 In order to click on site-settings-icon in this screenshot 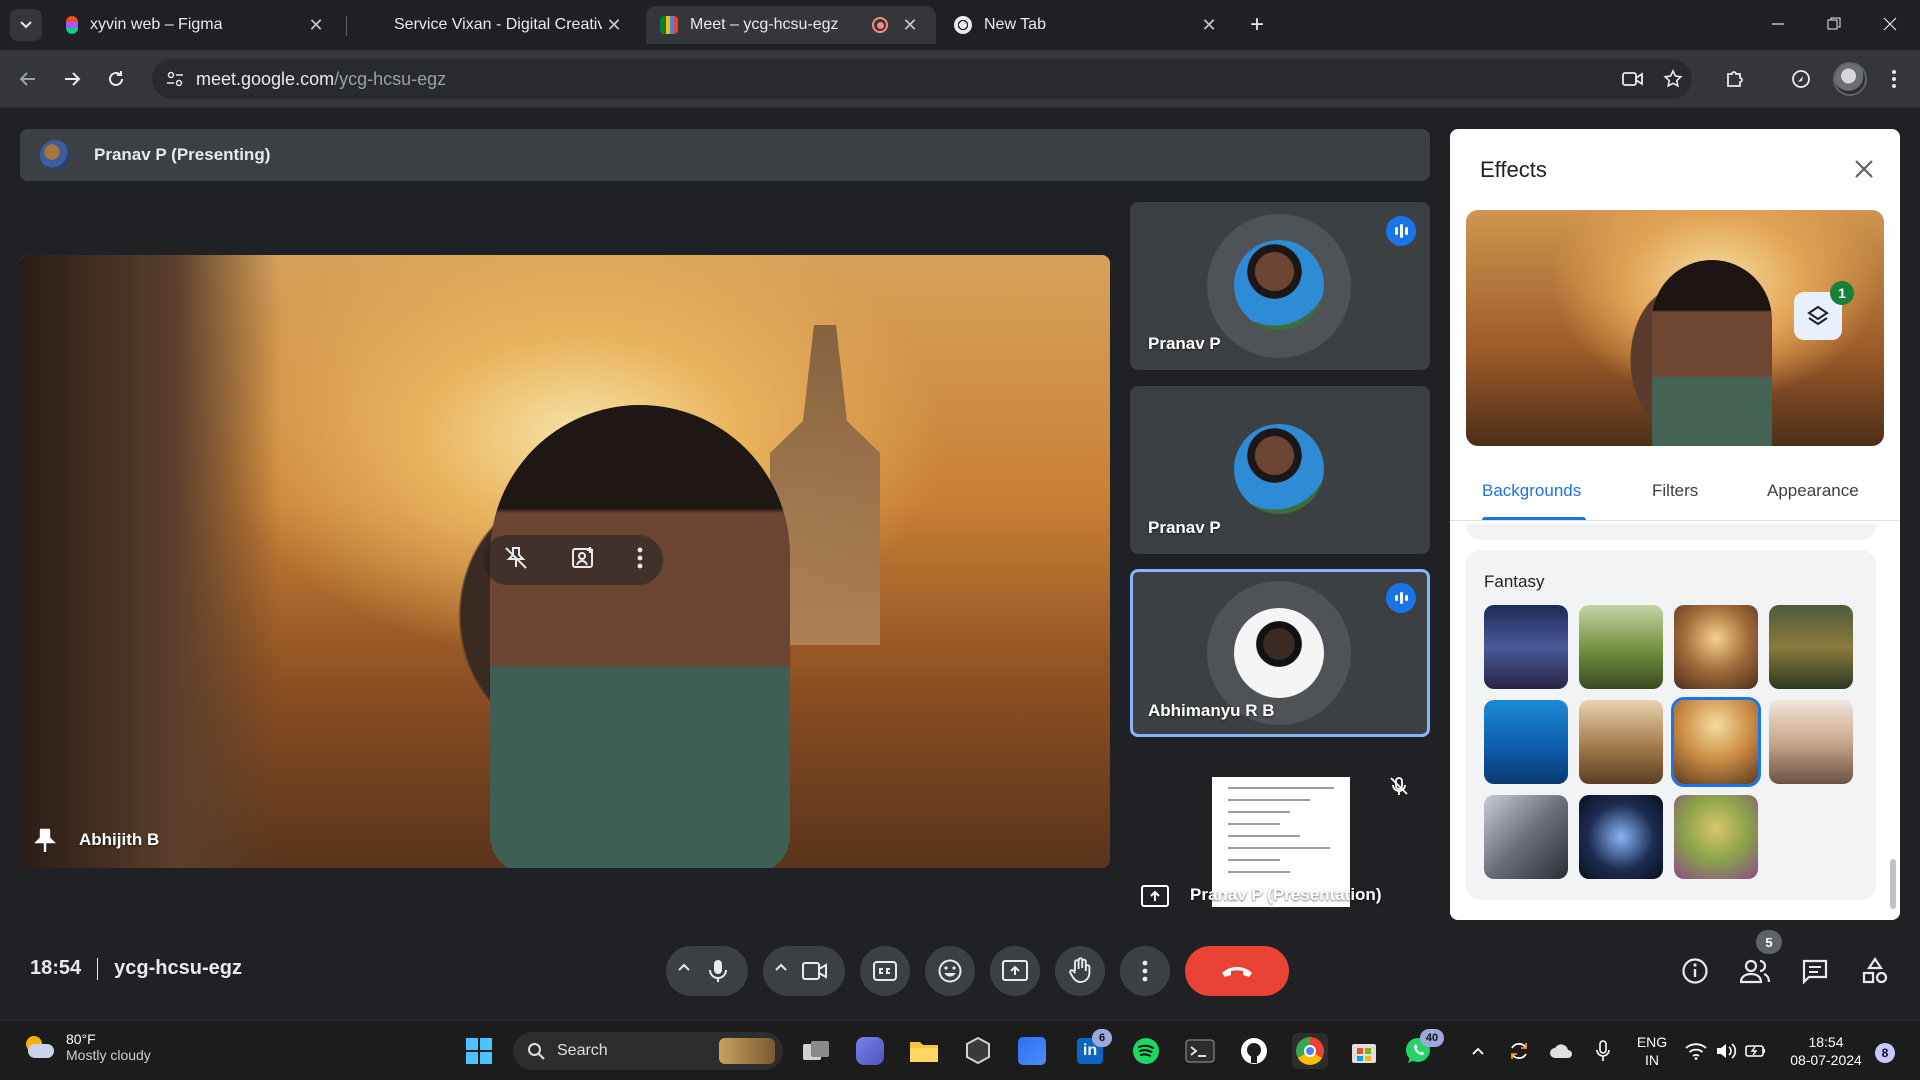, I will do `click(175, 79)`.